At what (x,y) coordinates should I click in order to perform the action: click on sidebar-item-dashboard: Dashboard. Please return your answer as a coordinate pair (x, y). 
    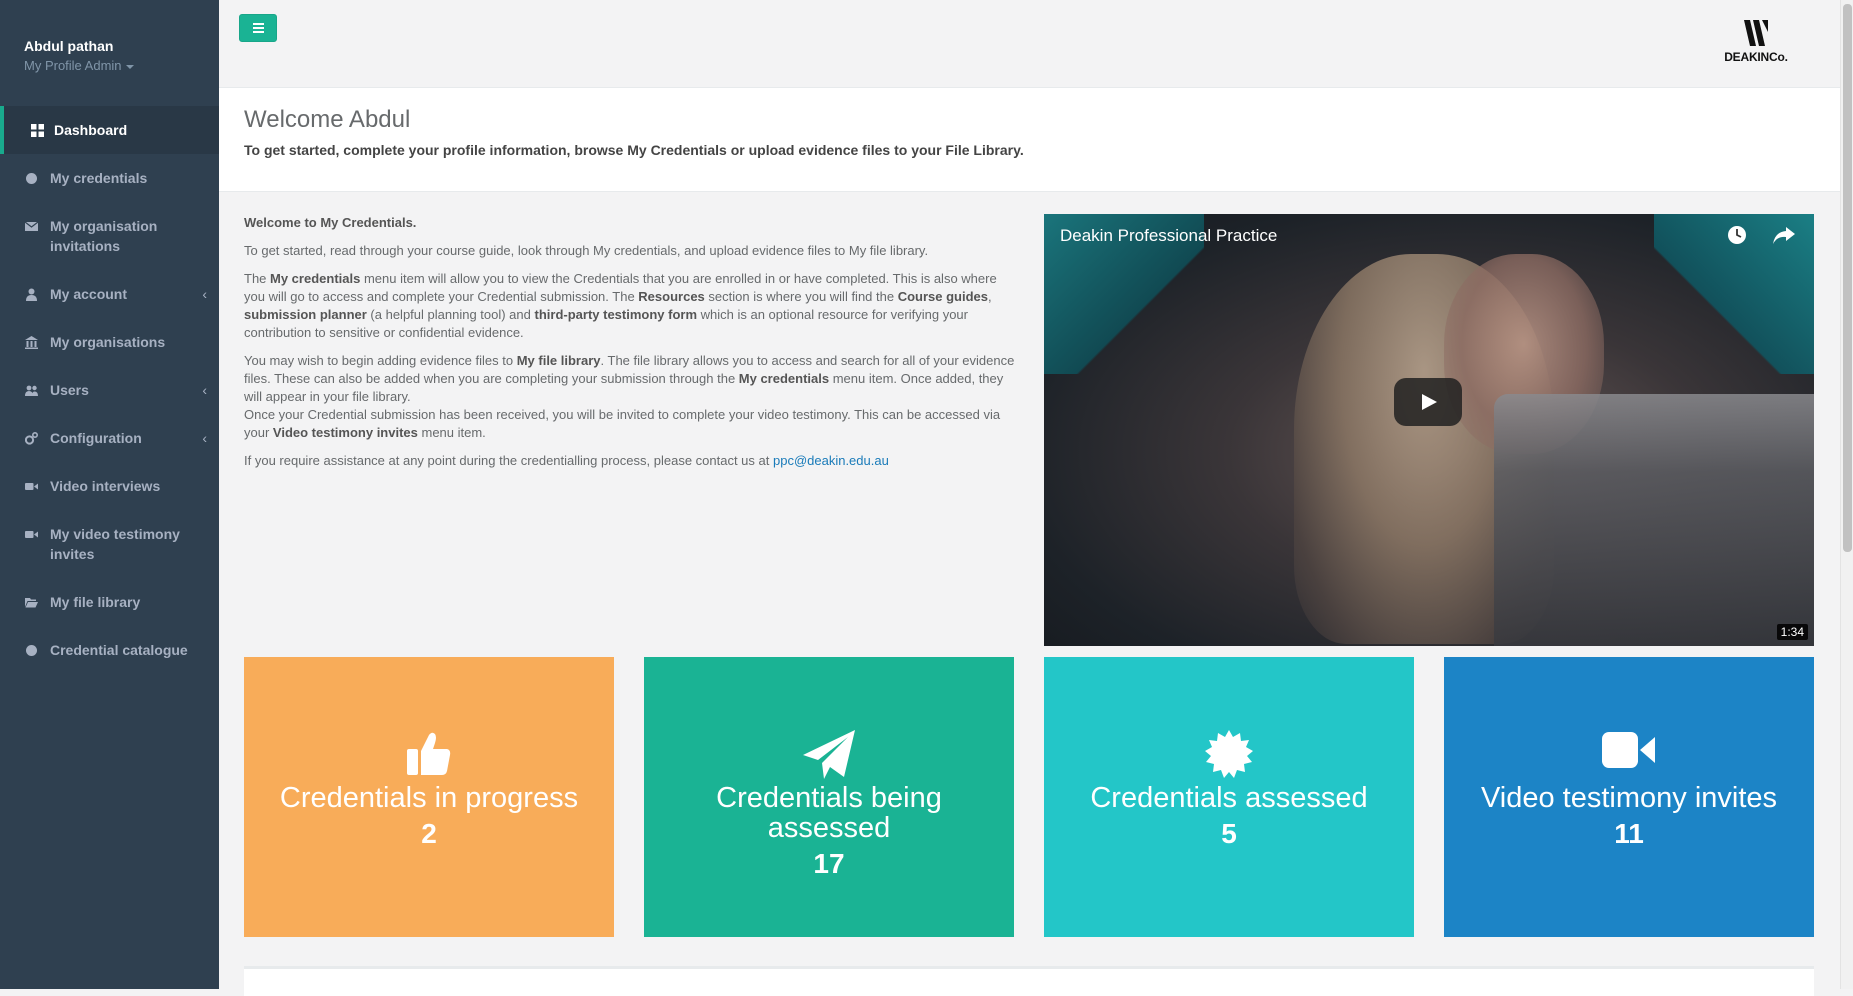
    Looking at the image, I should click on (109, 130).